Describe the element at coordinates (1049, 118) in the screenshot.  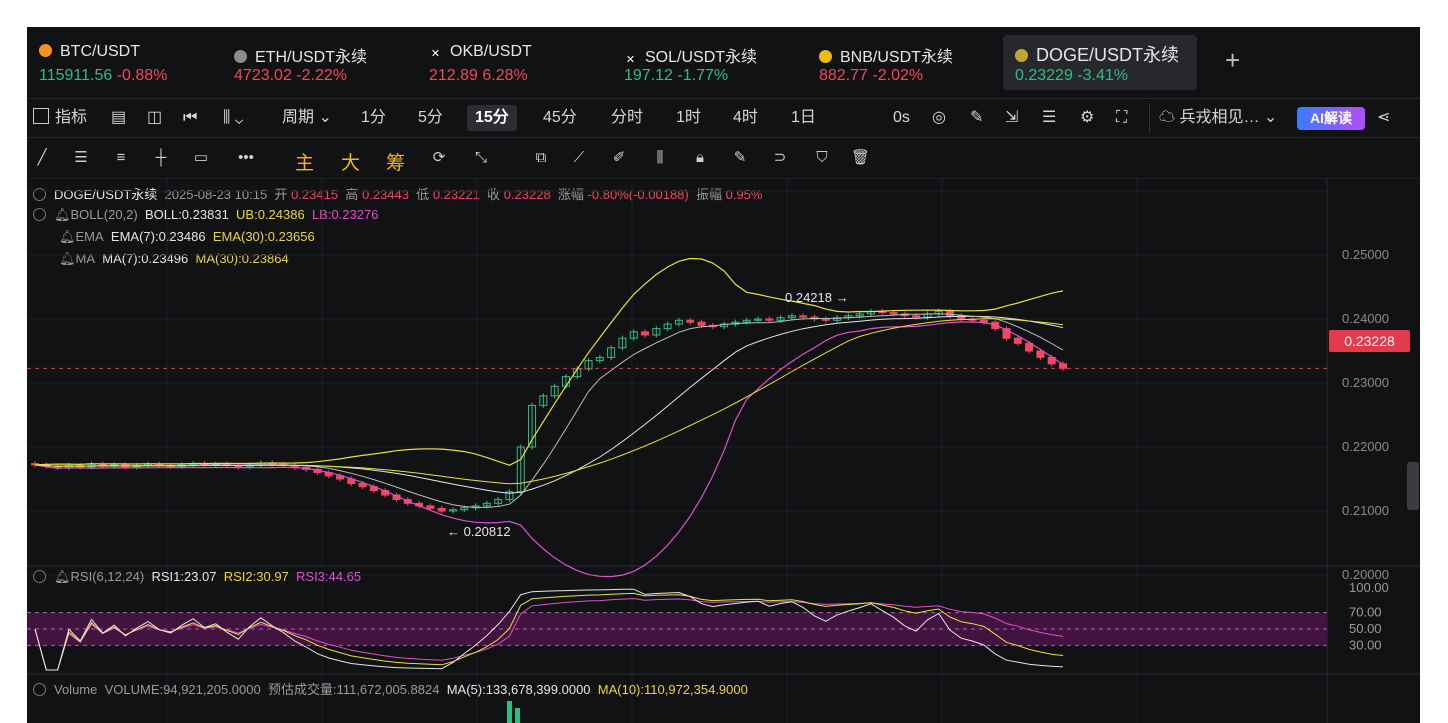
I see `list-icon: ☰` at that location.